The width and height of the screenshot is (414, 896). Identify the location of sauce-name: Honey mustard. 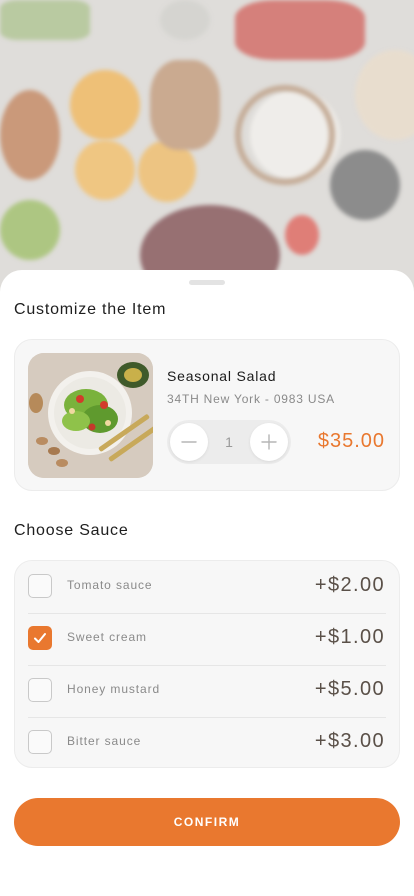
(114, 689).